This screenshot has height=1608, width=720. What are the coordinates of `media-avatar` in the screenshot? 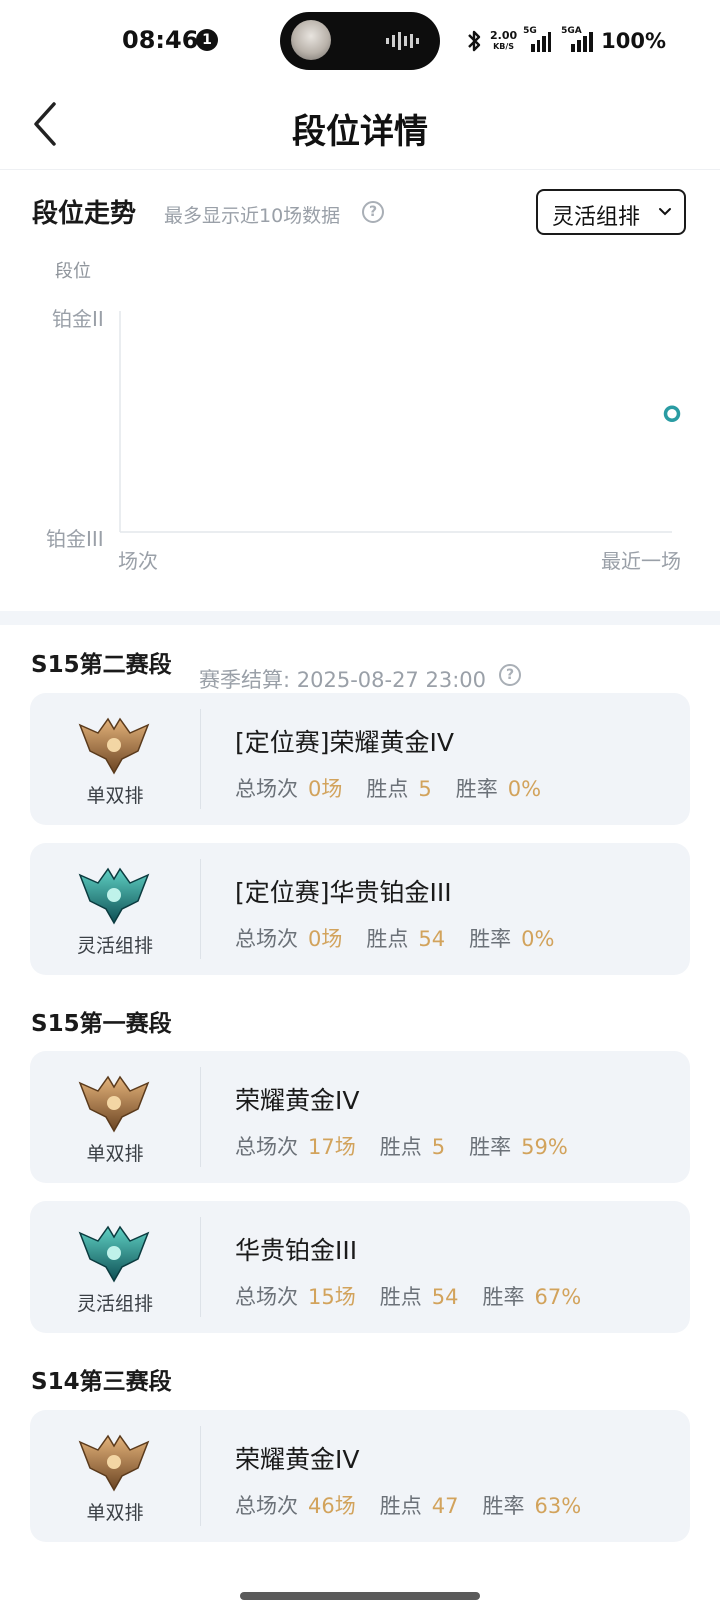 It's located at (311, 40).